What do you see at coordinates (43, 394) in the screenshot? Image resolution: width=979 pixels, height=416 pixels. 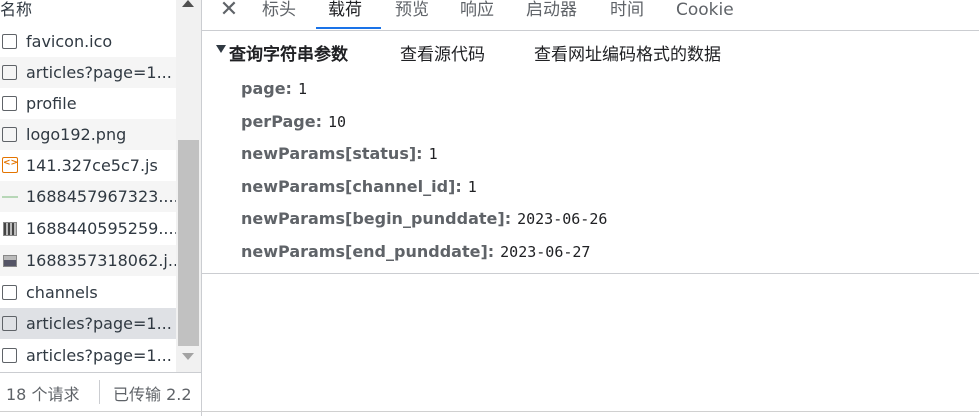 I see `request-count: 18 个请求` at bounding box center [43, 394].